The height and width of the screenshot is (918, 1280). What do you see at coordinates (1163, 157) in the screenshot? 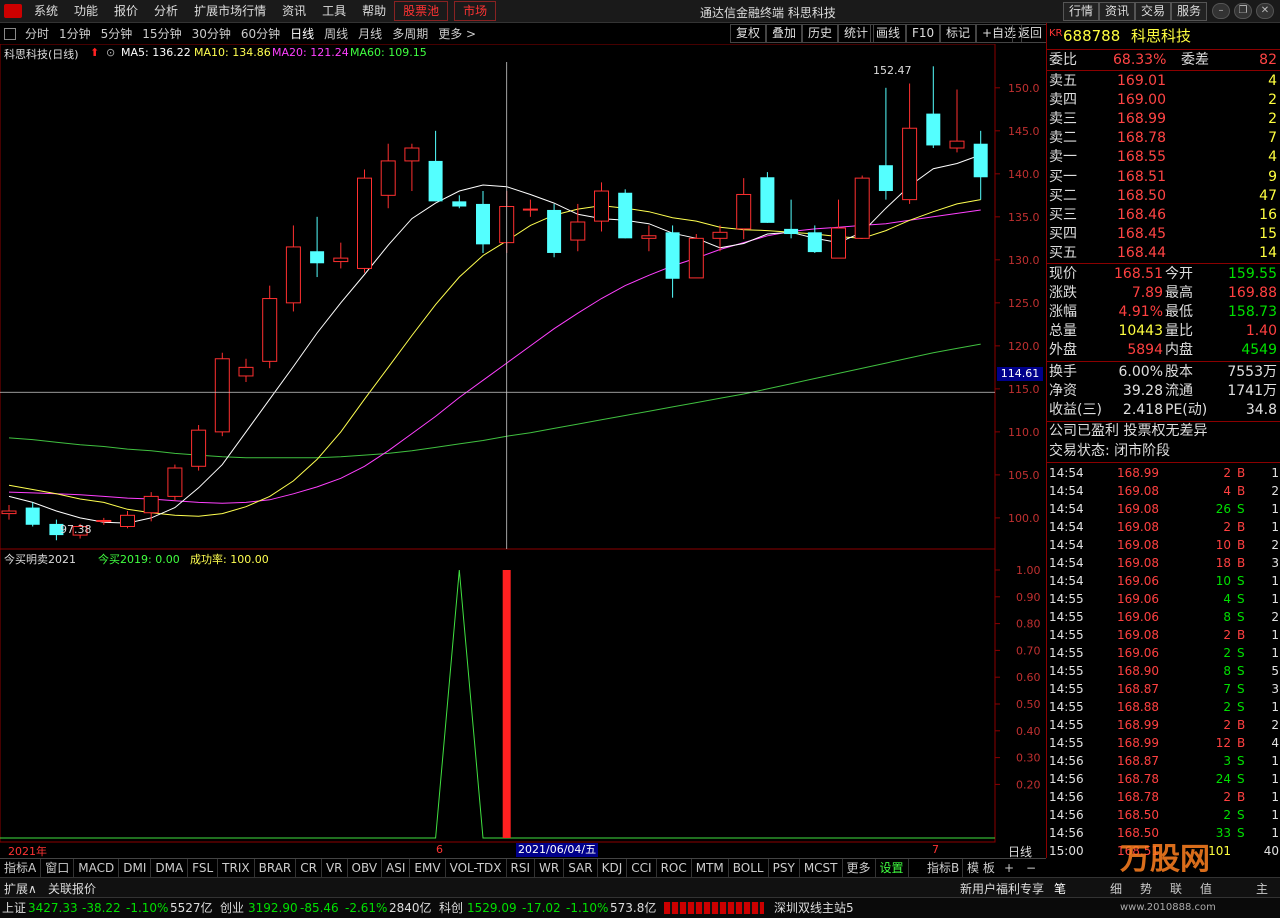
I see `ask-row: 卖一 168.55 4` at bounding box center [1163, 157].